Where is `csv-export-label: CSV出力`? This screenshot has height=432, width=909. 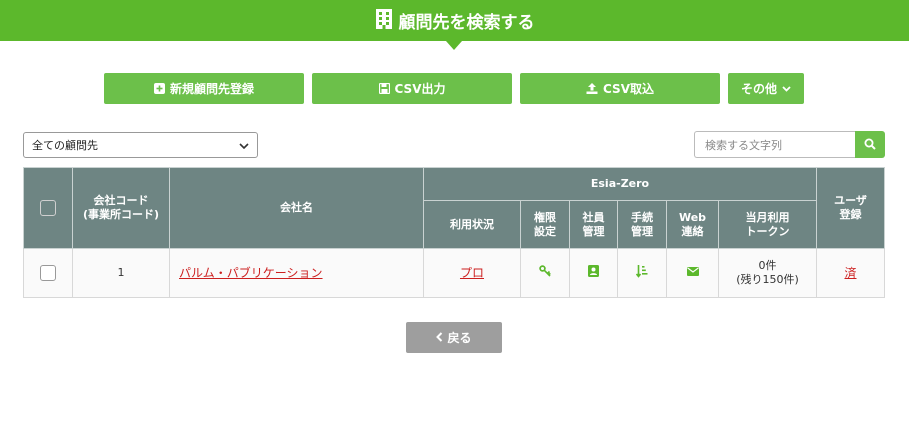
csv-export-label: CSV出力 is located at coordinates (420, 89).